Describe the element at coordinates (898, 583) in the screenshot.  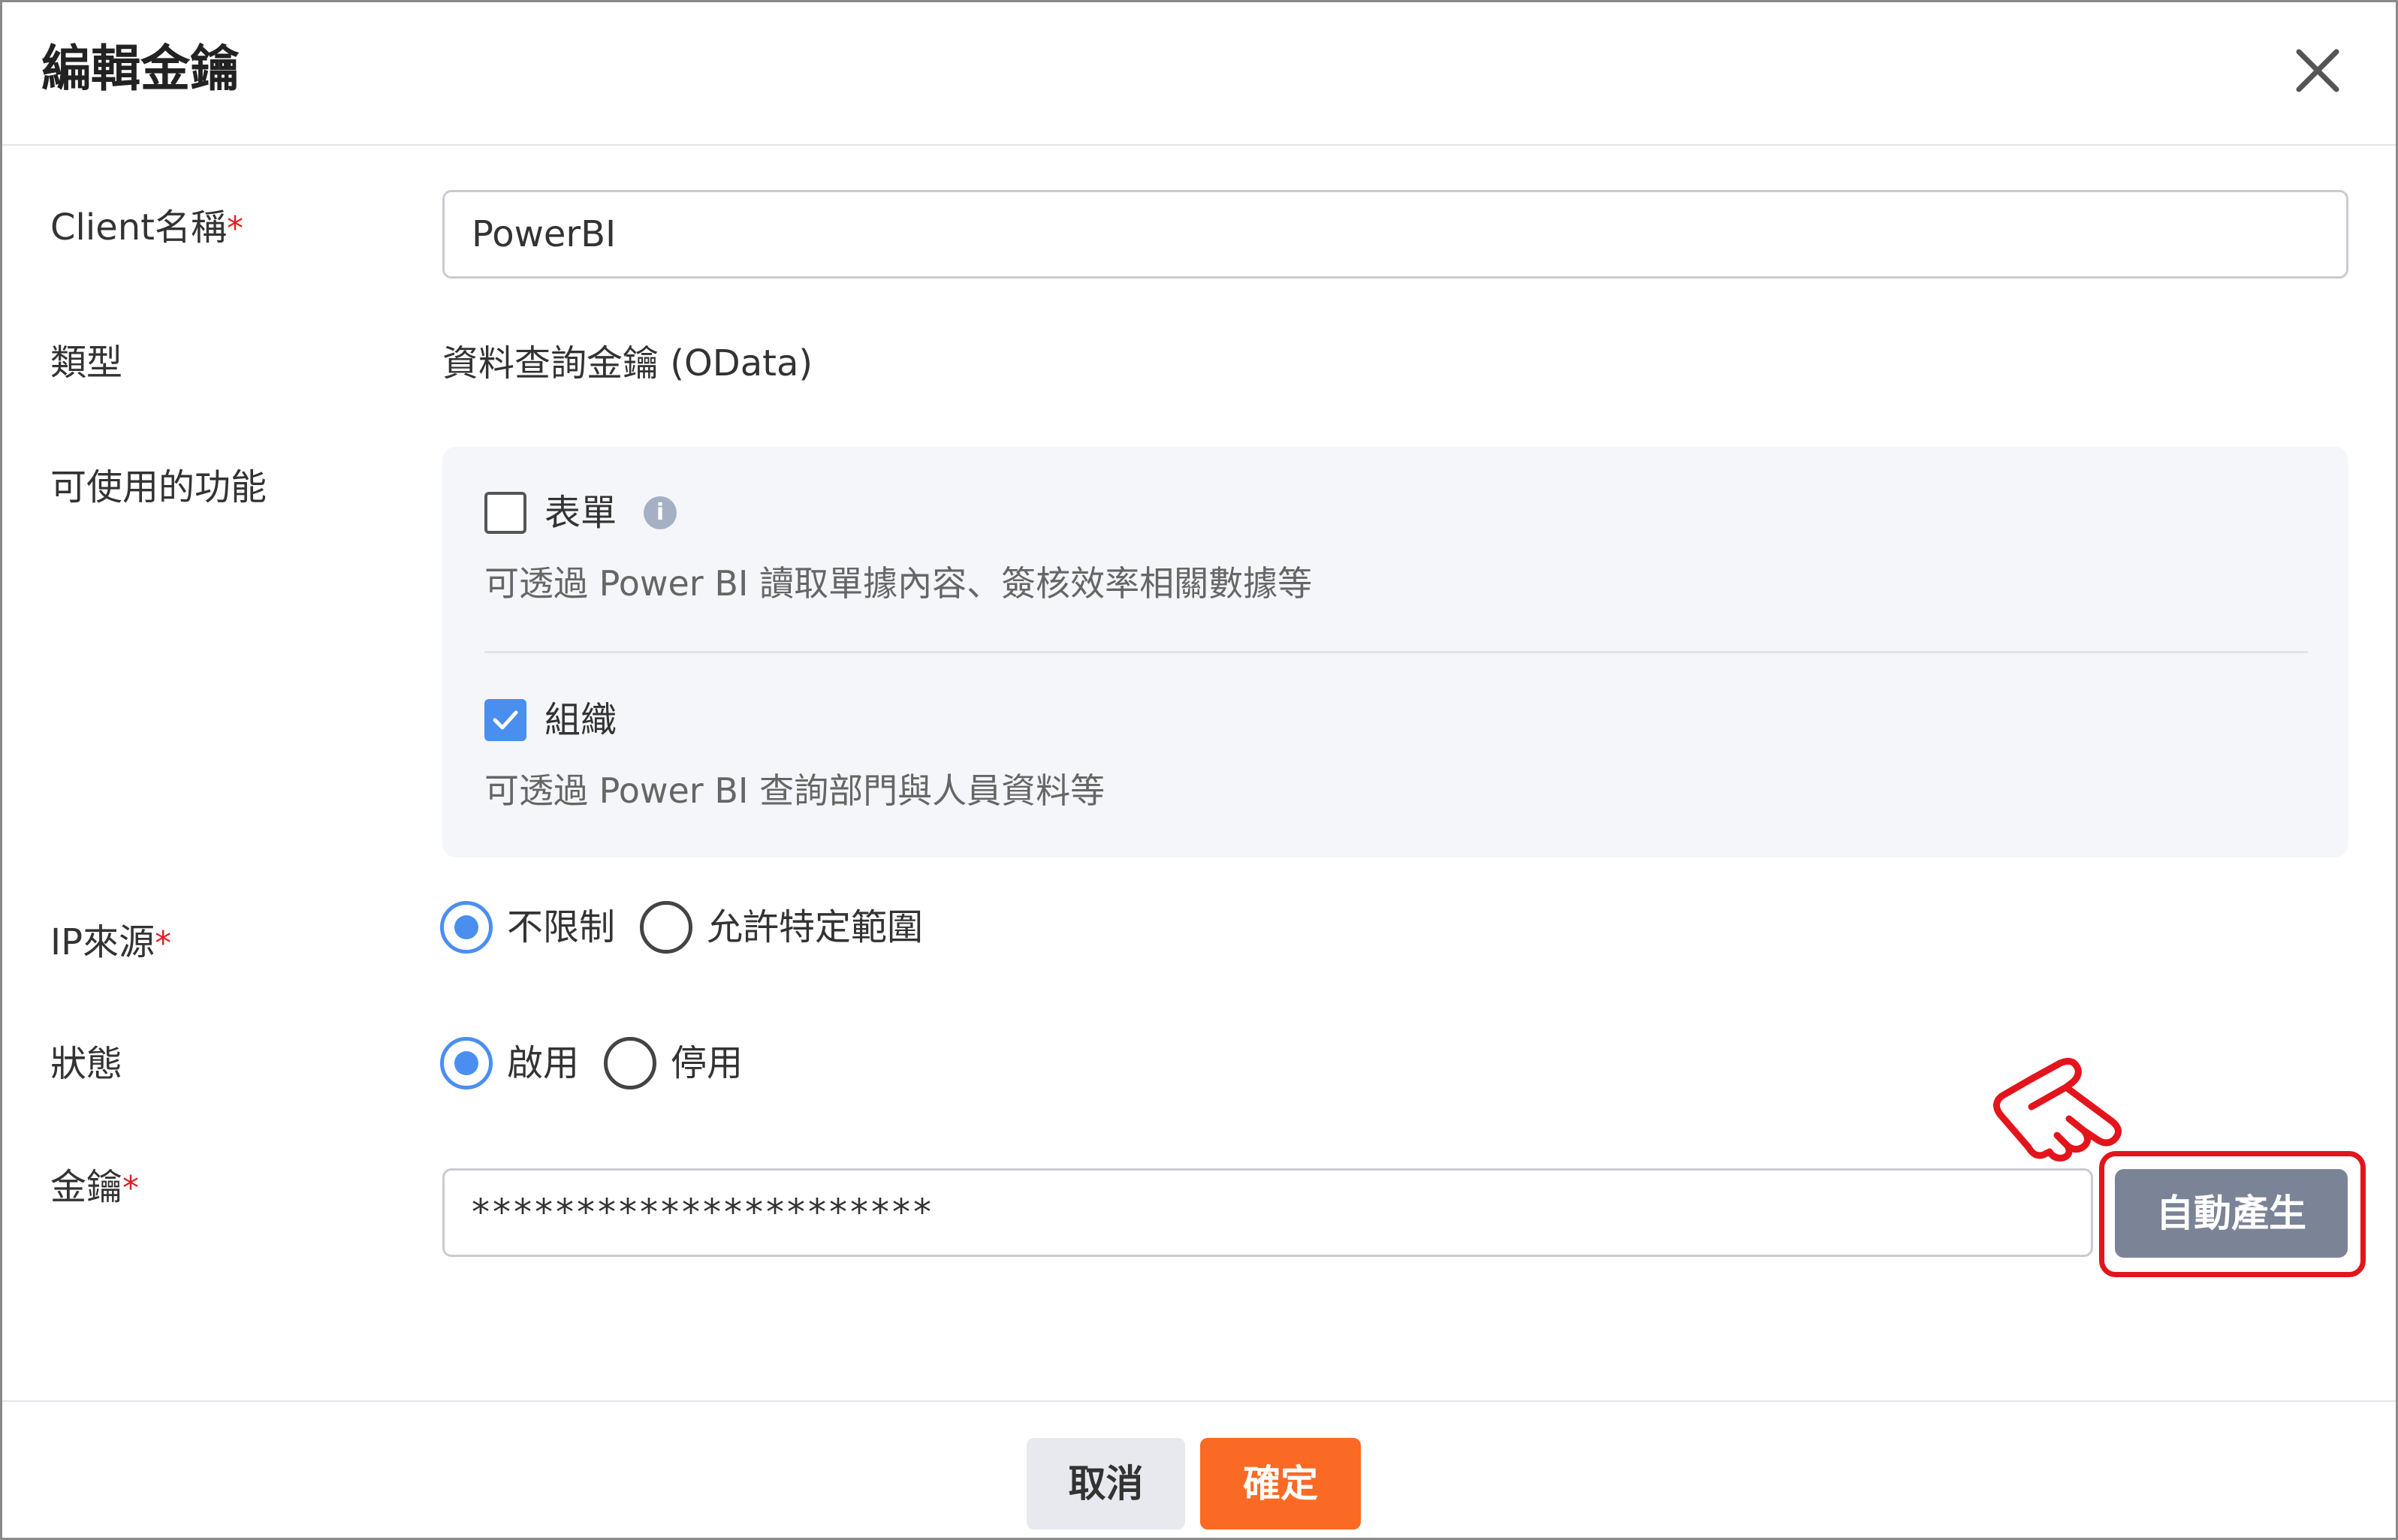
I see `form-feature-description: 可透過 Power BI 讀取單據內容、簽核效率相關數據等` at that location.